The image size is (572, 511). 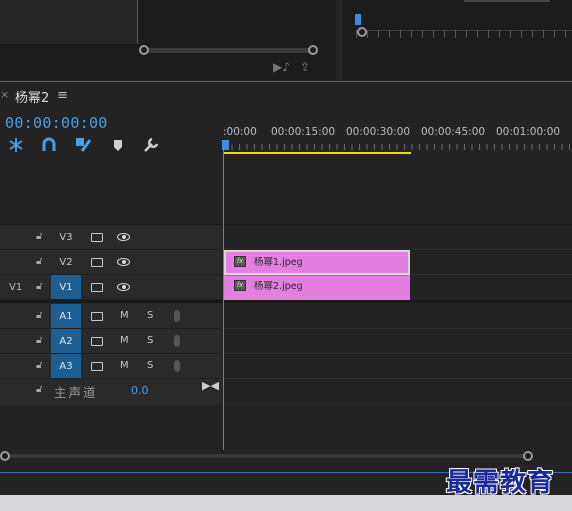 What do you see at coordinates (111, 237) in the screenshot?
I see `track-header-v3: 🔓︎ V3` at bounding box center [111, 237].